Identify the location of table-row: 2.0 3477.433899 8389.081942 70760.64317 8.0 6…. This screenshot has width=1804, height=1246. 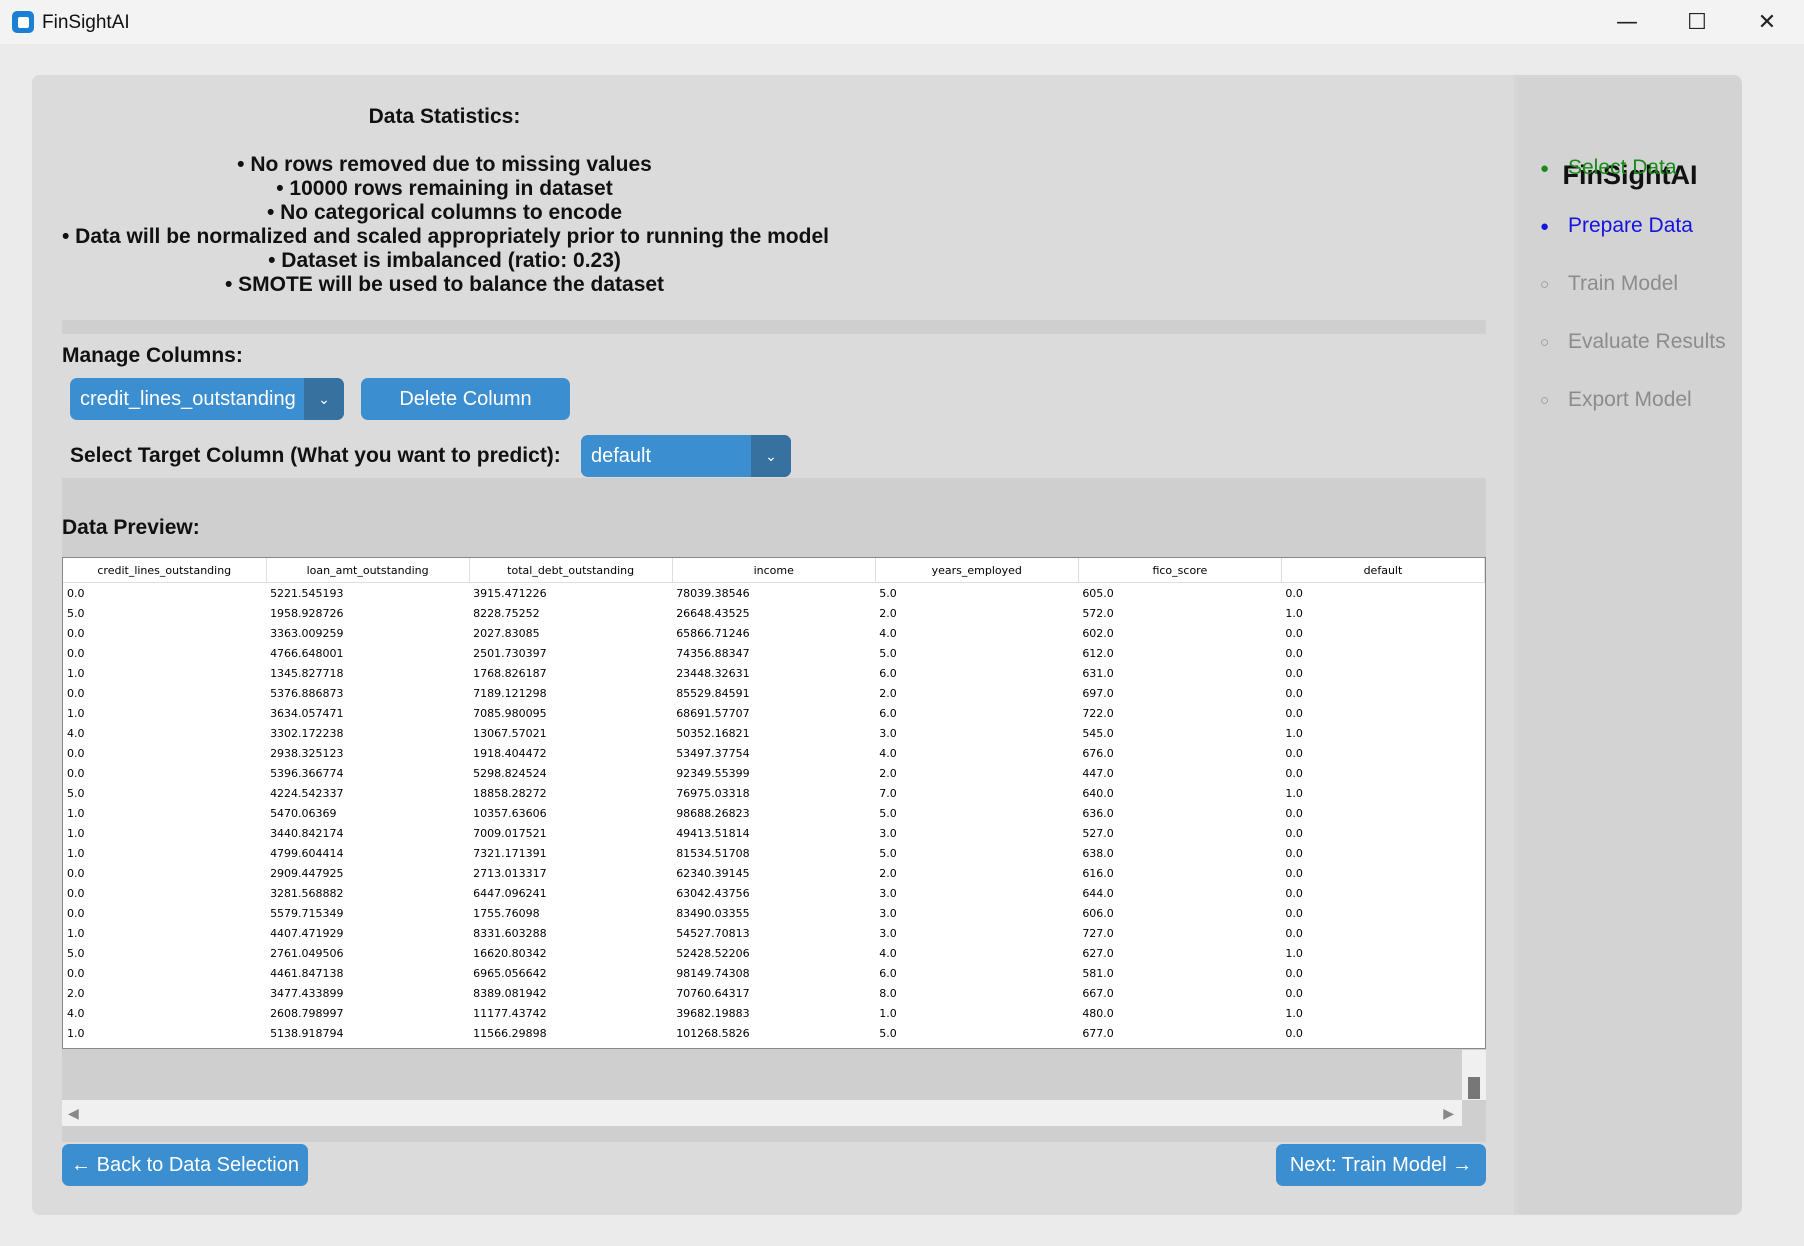
(774, 993).